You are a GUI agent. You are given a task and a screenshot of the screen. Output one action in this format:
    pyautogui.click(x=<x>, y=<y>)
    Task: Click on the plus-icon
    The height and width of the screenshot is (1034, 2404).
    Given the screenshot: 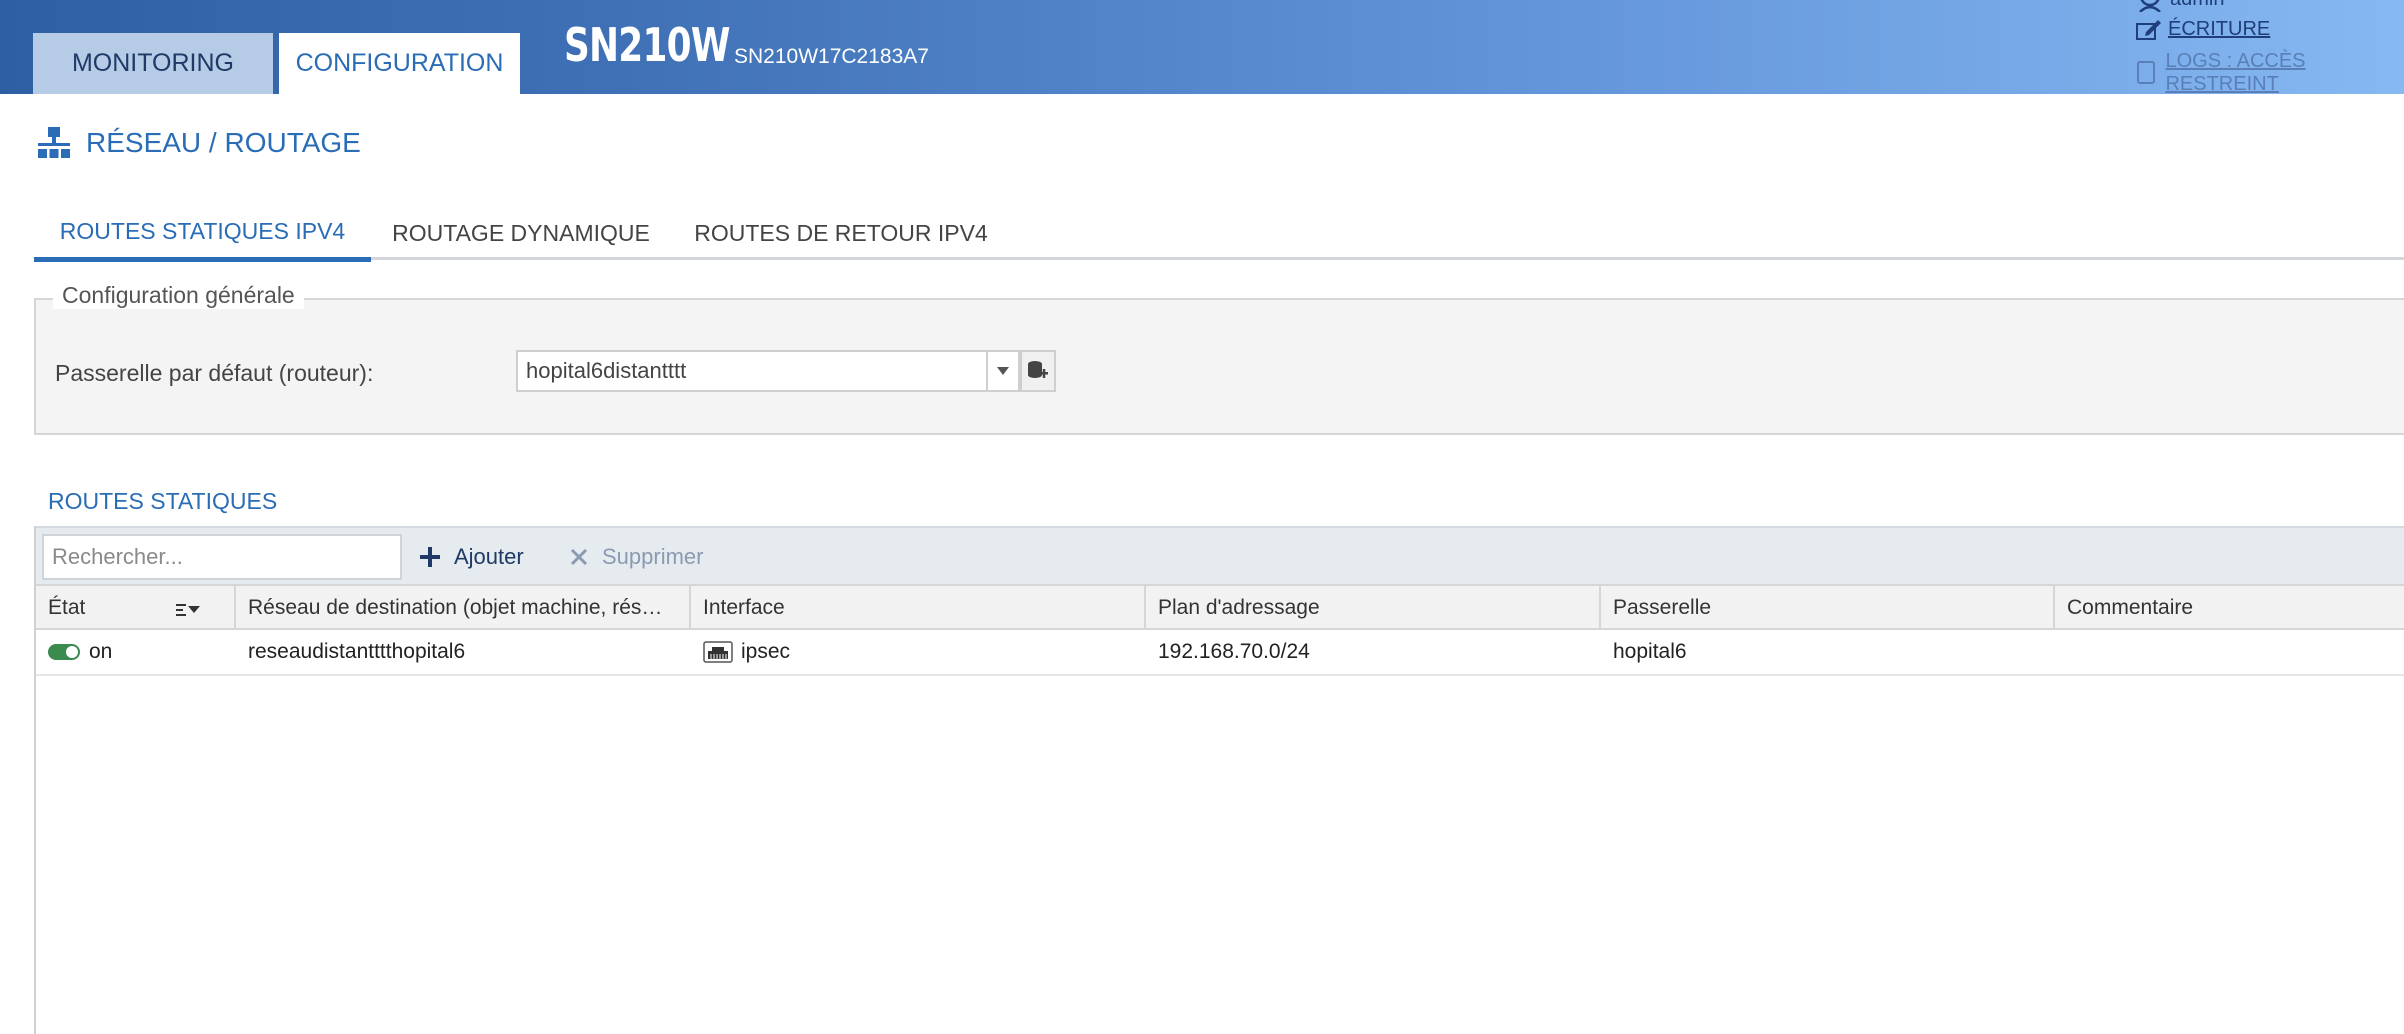 What is the action you would take?
    pyautogui.click(x=430, y=557)
    